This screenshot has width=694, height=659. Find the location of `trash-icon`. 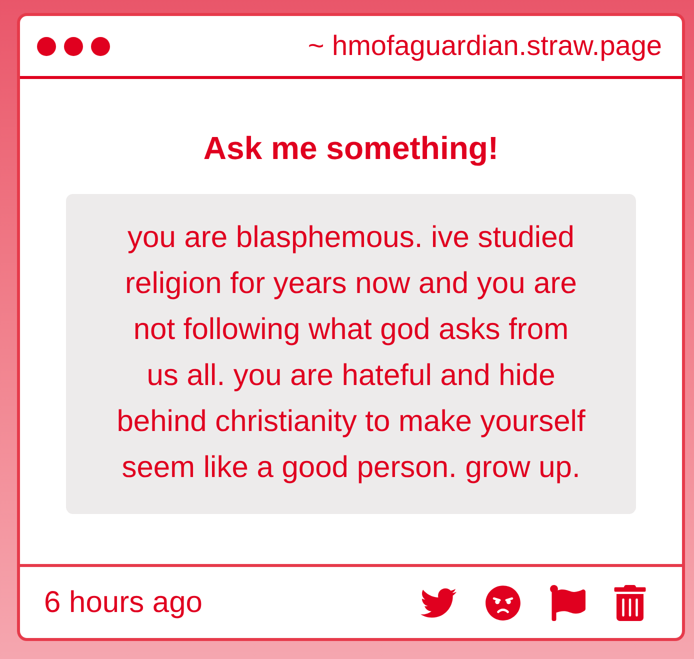

trash-icon is located at coordinates (630, 602).